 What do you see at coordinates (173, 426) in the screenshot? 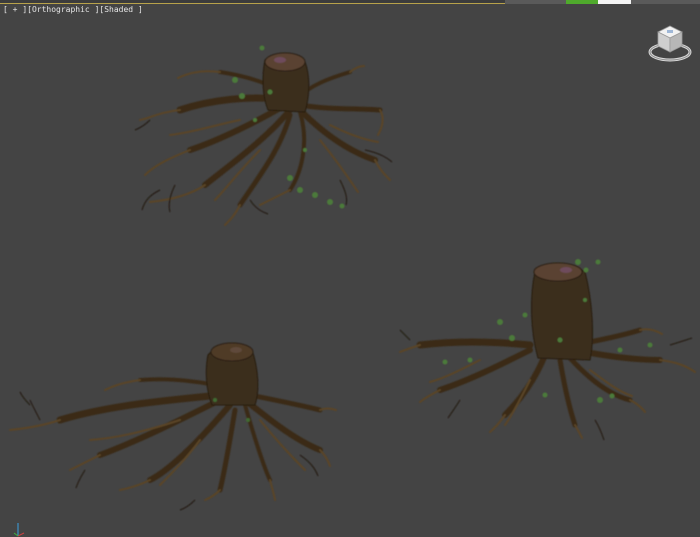
I see `tree-stump-bottom-left` at bounding box center [173, 426].